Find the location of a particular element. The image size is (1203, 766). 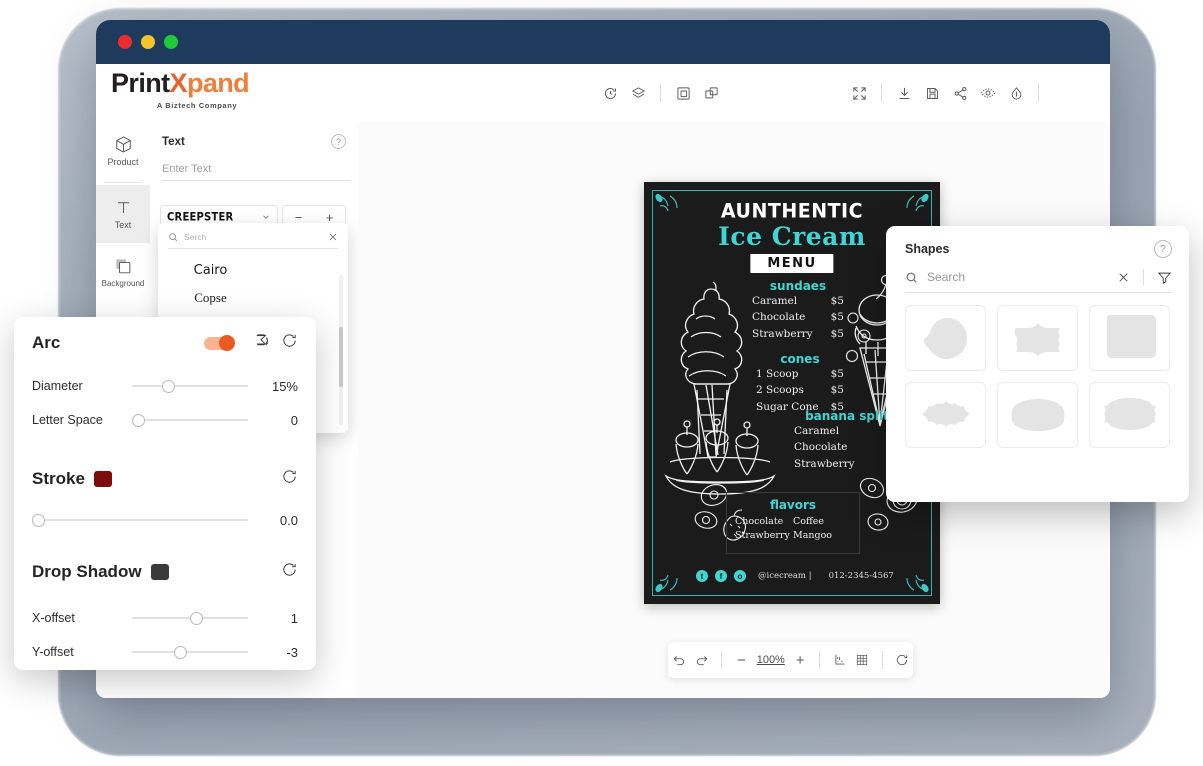

menu-line: Chocolate$5 is located at coordinates (847, 447).